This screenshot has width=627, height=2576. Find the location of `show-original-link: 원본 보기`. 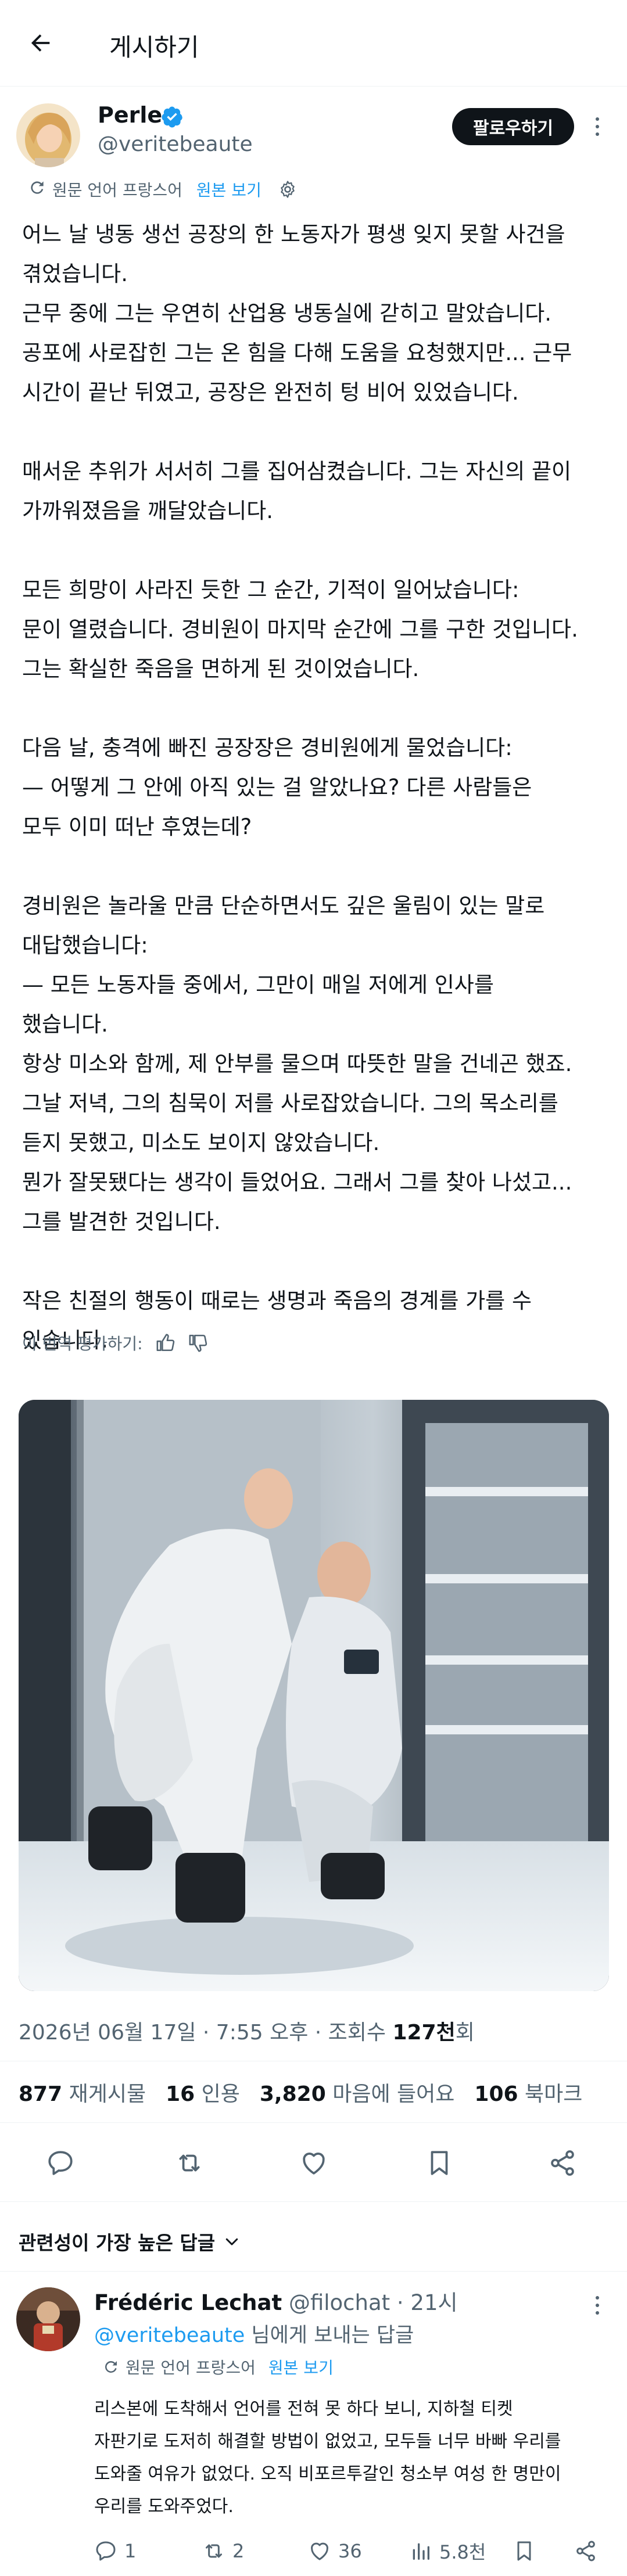

show-original-link: 원본 보기 is located at coordinates (229, 190).